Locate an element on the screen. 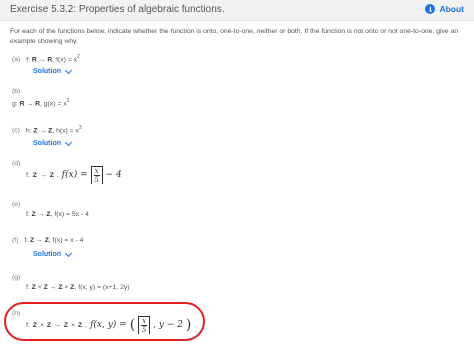  part-c: (c) h: Z → Z, h(x) = x3 is located at coordinates (47, 130).